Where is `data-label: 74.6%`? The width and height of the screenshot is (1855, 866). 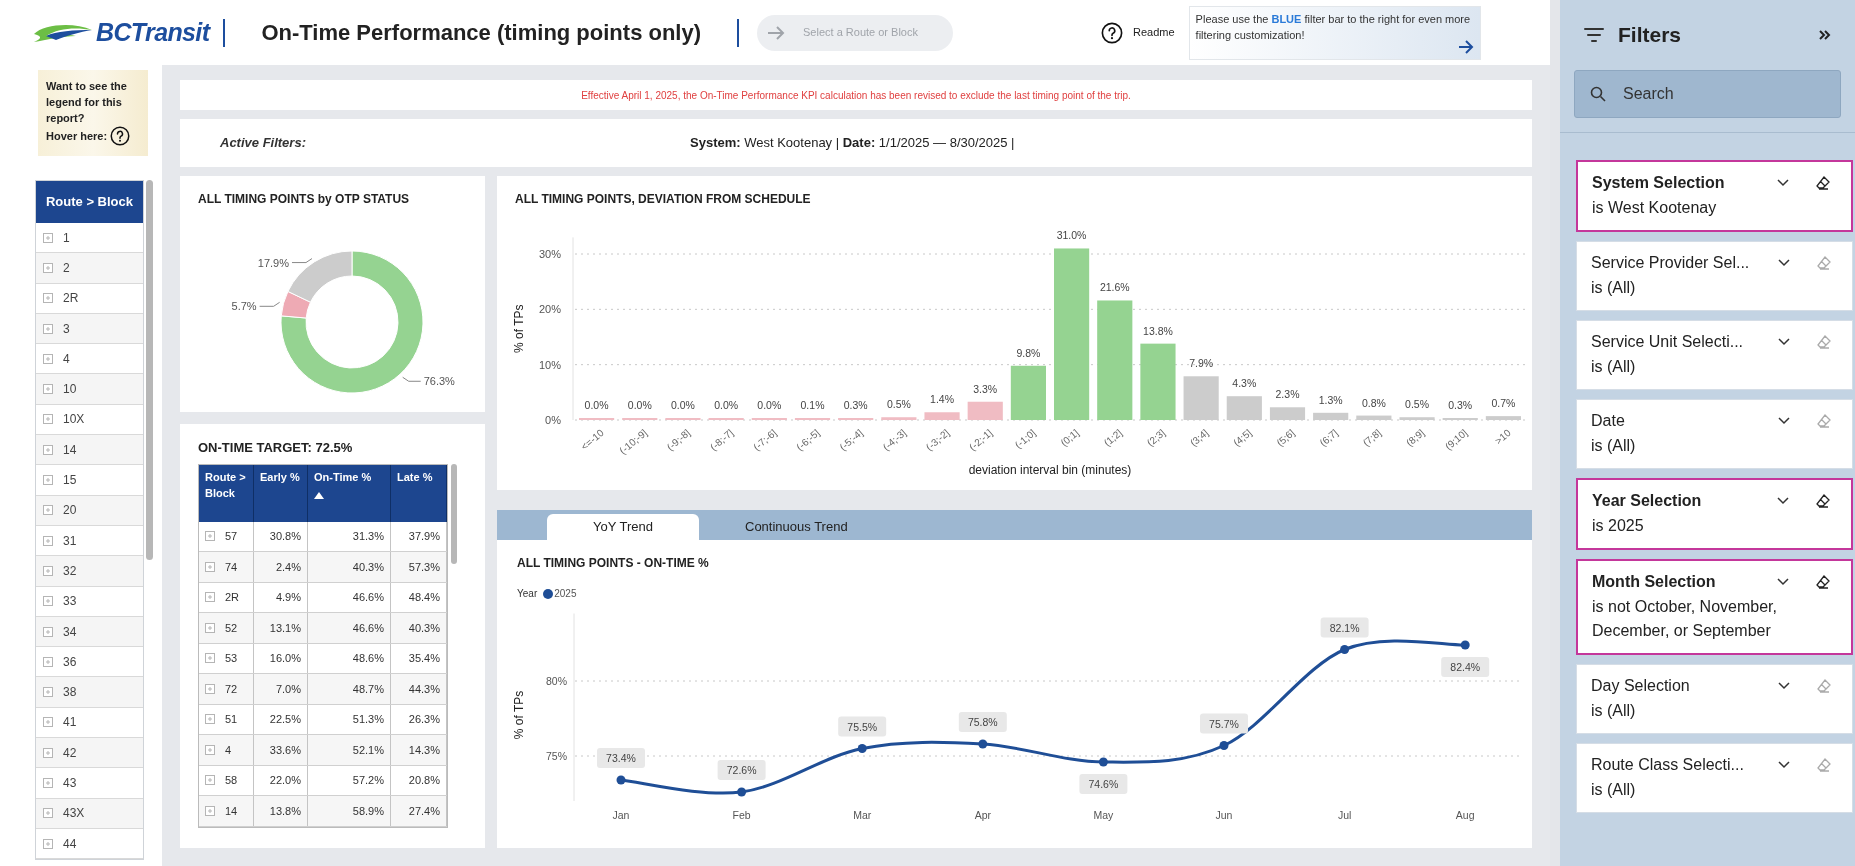
data-label: 74.6% is located at coordinates (1103, 784).